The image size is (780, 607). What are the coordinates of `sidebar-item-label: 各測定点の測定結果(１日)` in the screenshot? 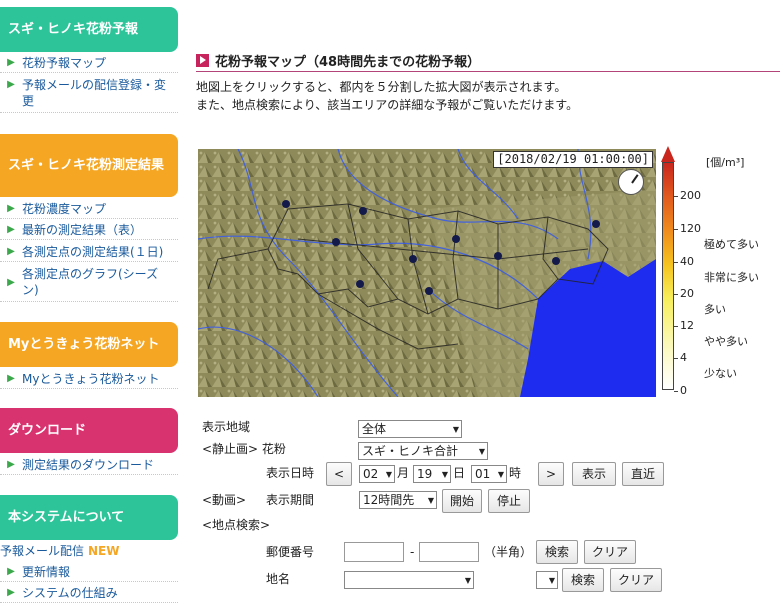 It's located at (93, 252).